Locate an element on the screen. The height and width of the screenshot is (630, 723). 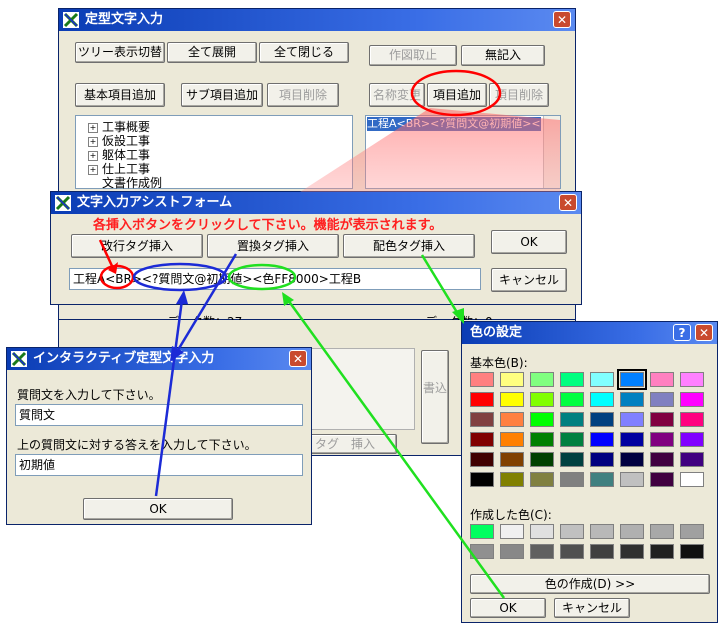
rename-button: 名称変更 is located at coordinates (397, 95).